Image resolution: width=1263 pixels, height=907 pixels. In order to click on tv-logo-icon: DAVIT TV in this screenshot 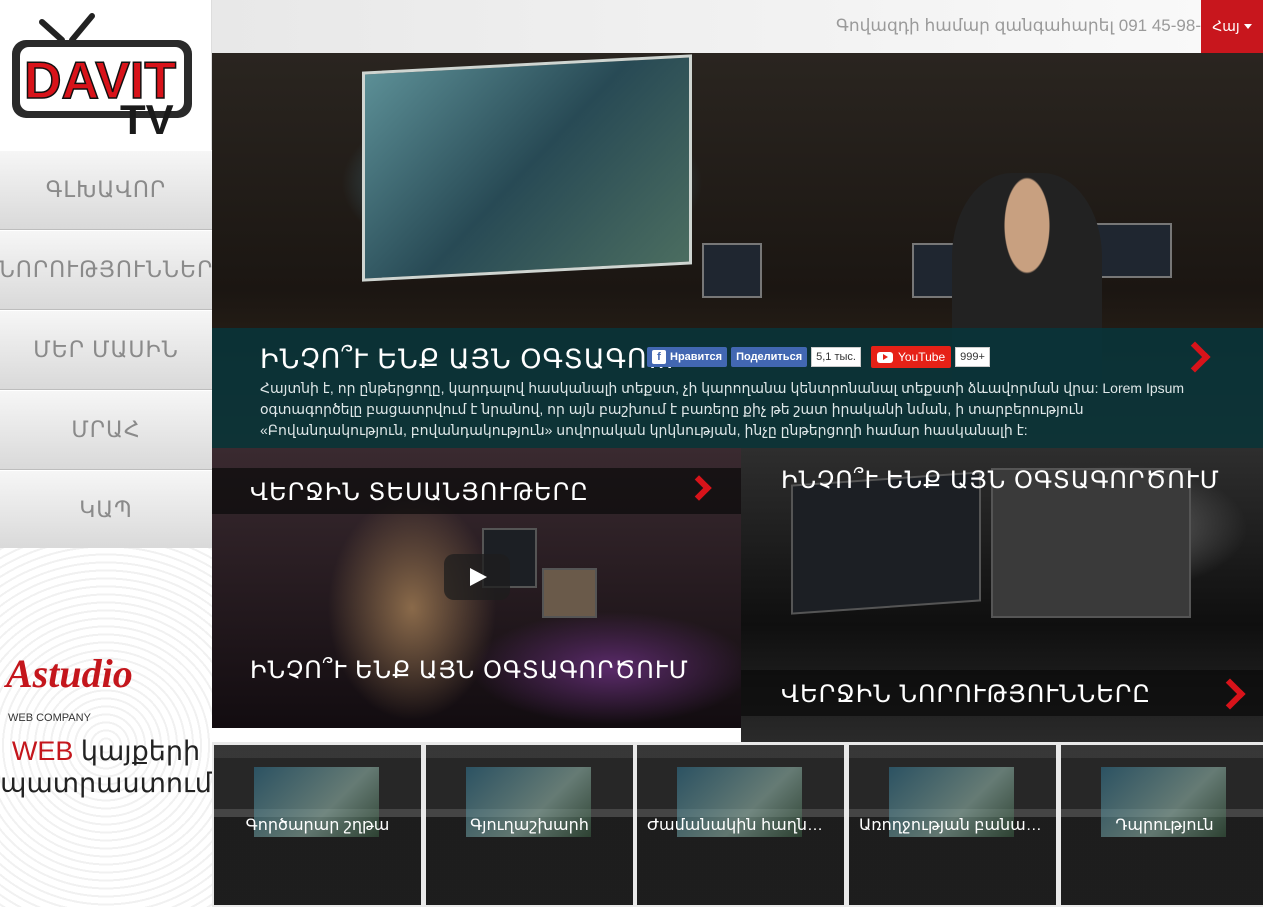, I will do `click(102, 78)`.